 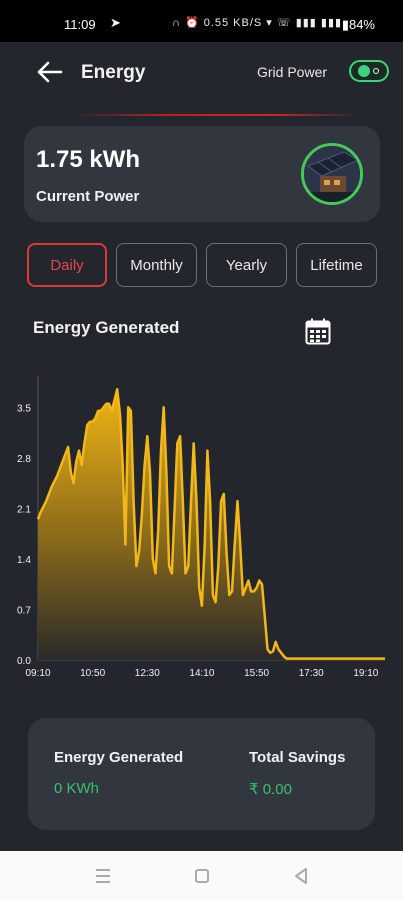 What do you see at coordinates (246, 265) in the screenshot?
I see `tab-yearly: Yearly` at bounding box center [246, 265].